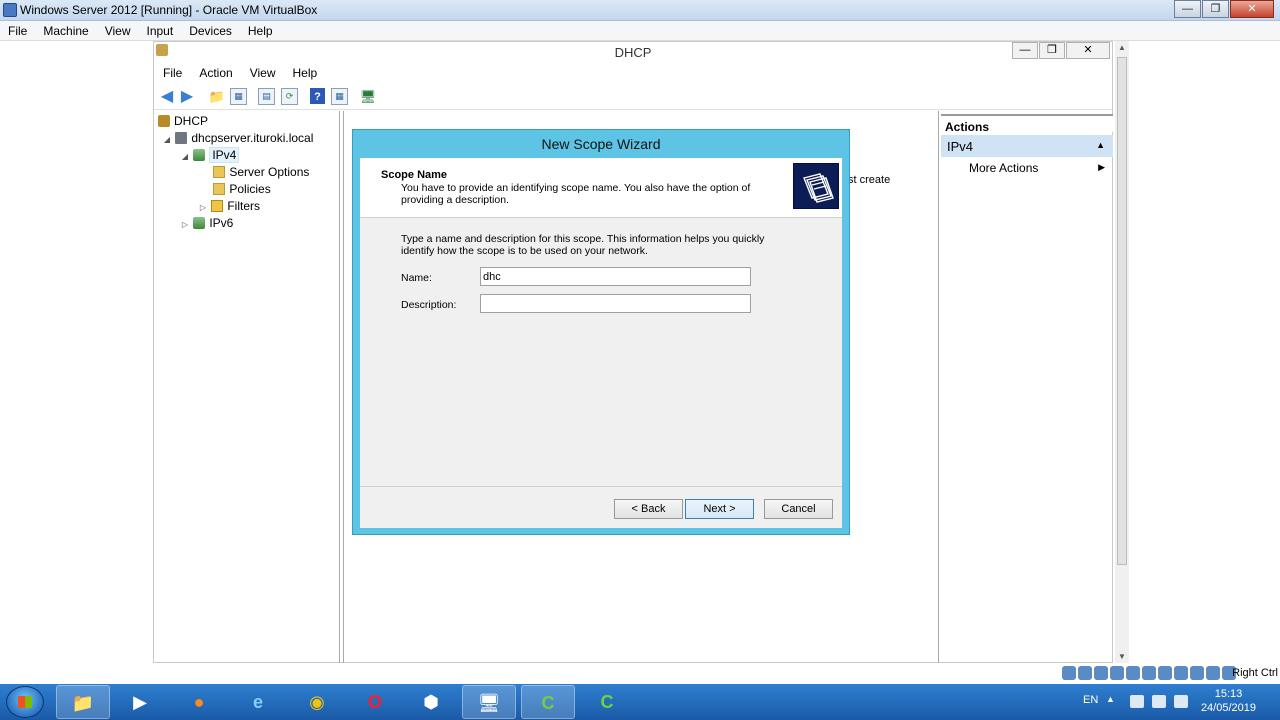 This screenshot has height=720, width=1280. What do you see at coordinates (1215, 9) in the screenshot?
I see `host-maximize-button: ❐` at bounding box center [1215, 9].